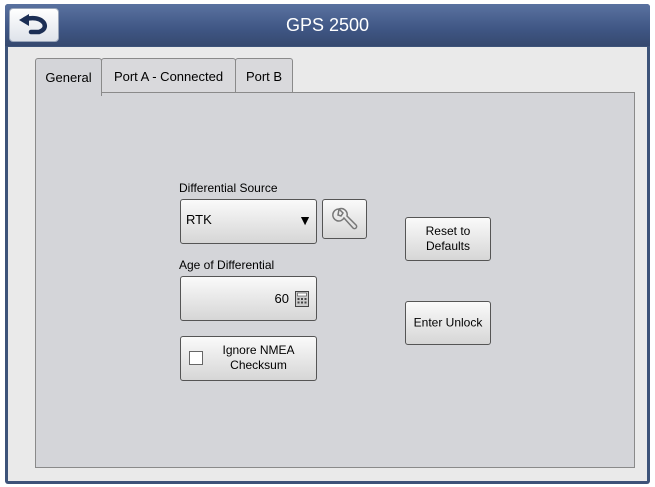  What do you see at coordinates (227, 265) in the screenshot?
I see `age-of-differential-label: Age of Differential` at bounding box center [227, 265].